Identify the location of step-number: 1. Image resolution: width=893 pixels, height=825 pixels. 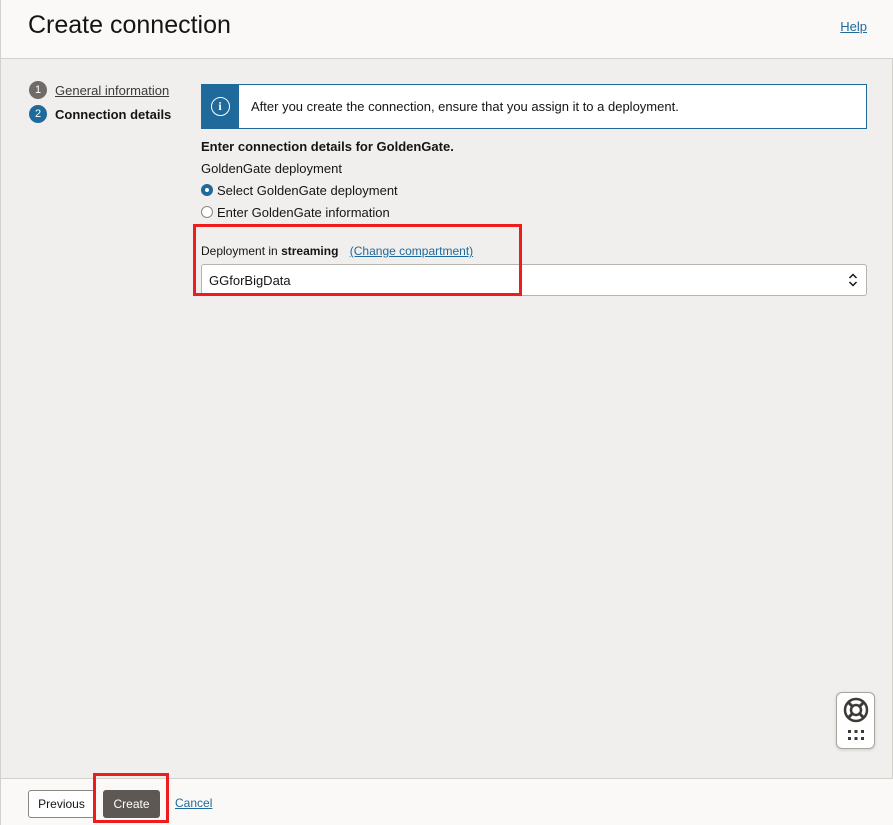
(38, 90).